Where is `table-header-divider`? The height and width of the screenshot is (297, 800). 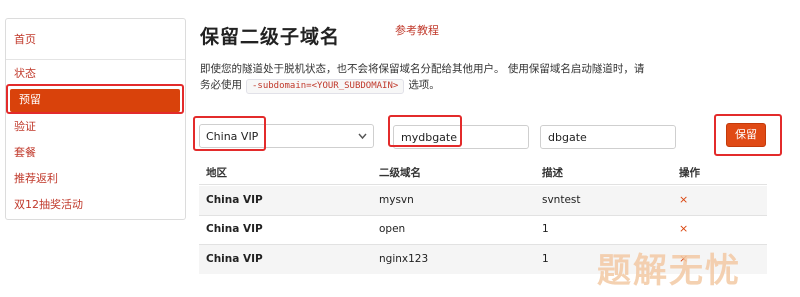
table-header-divider is located at coordinates (483, 184).